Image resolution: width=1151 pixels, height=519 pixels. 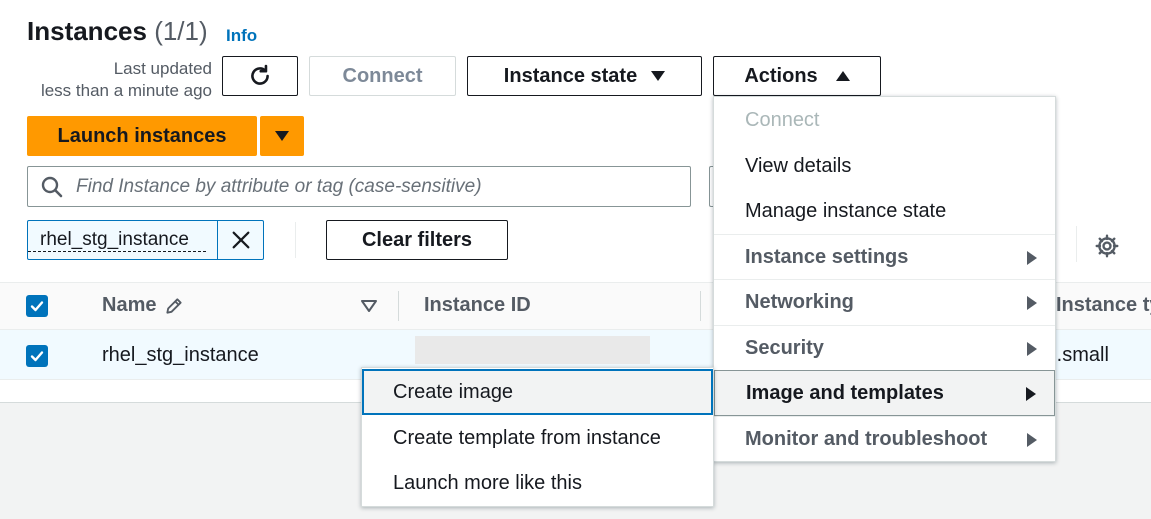 I want to click on info-link: Info, so click(x=241, y=36).